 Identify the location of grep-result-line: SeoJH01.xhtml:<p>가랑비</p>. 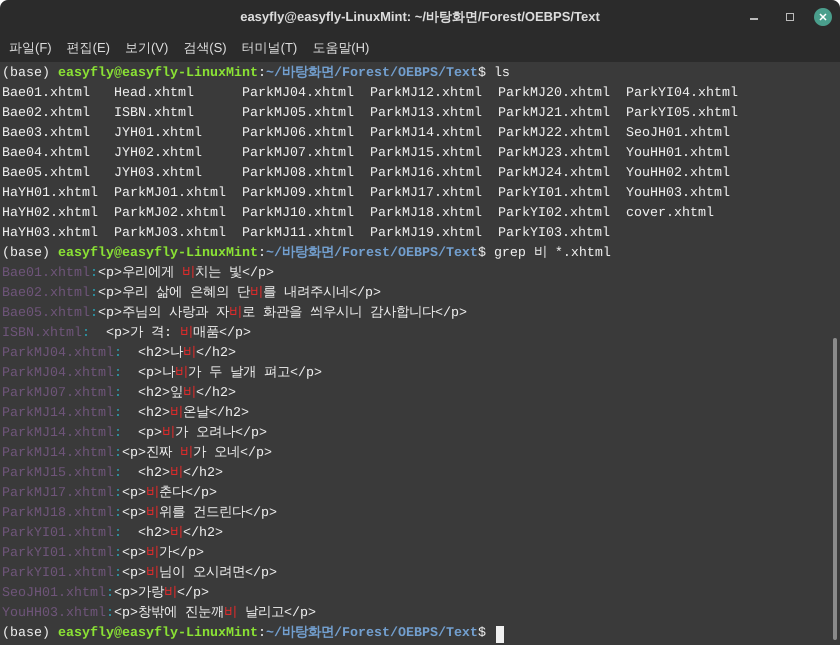
(105, 593).